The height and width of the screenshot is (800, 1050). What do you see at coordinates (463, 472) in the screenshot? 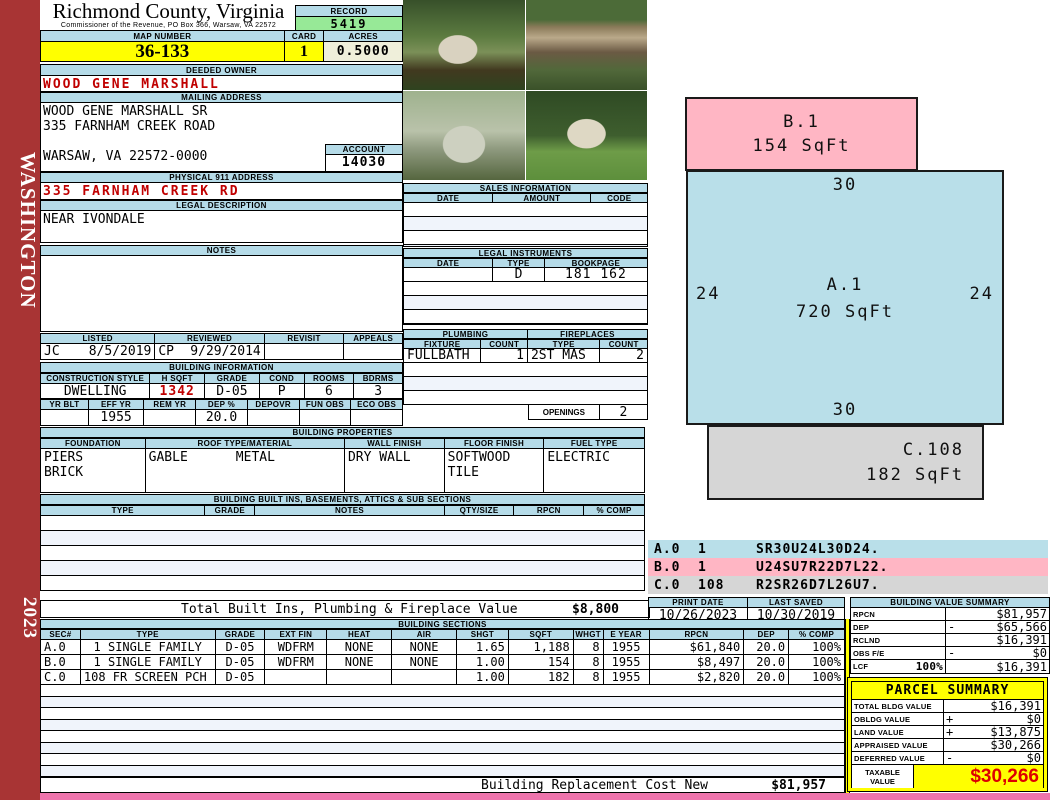
I see `floor-finish-line2: TILE` at bounding box center [463, 472].